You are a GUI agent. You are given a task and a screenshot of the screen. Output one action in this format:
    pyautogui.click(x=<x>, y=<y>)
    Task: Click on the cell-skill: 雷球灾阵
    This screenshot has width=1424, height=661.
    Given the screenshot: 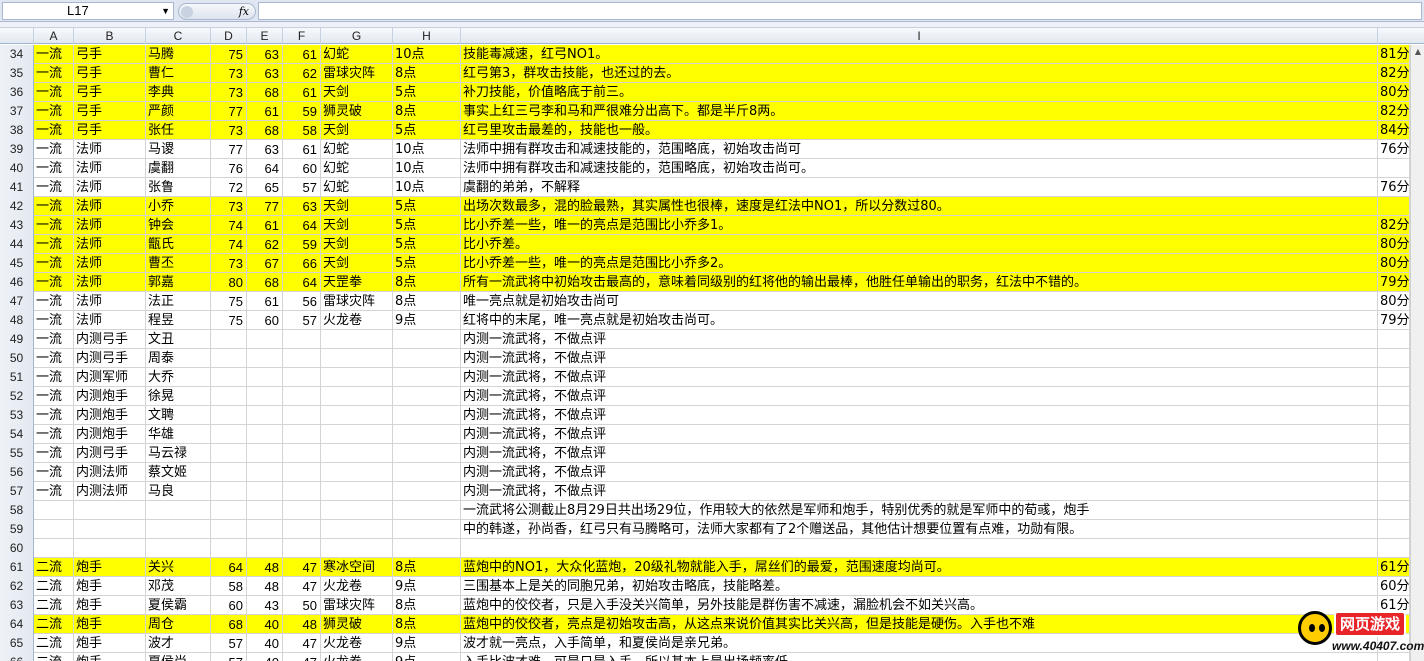 What is the action you would take?
    pyautogui.click(x=357, y=73)
    